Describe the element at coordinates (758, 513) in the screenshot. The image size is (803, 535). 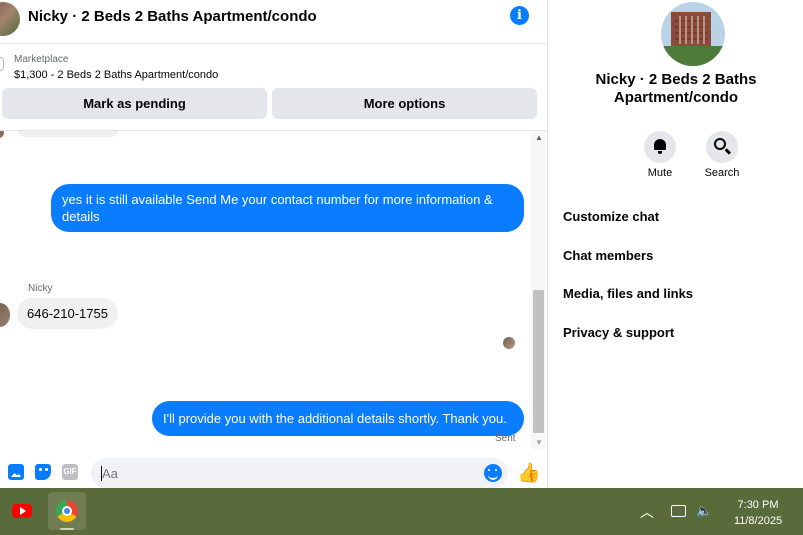
I see `clock: 7:30 PM 11/8/2025` at that location.